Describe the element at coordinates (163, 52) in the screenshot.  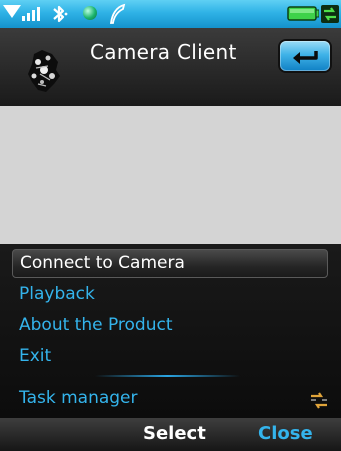
I see `page-title: Camera Client` at that location.